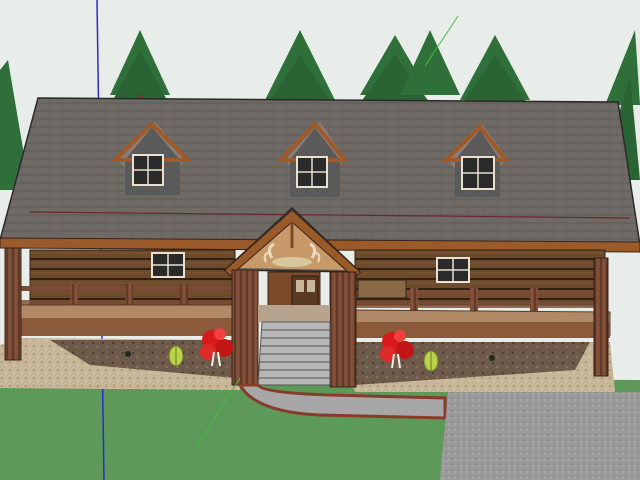 This screenshot has height=480, width=640. Describe the element at coordinates (294, 353) in the screenshot. I see `front-stairs` at that location.